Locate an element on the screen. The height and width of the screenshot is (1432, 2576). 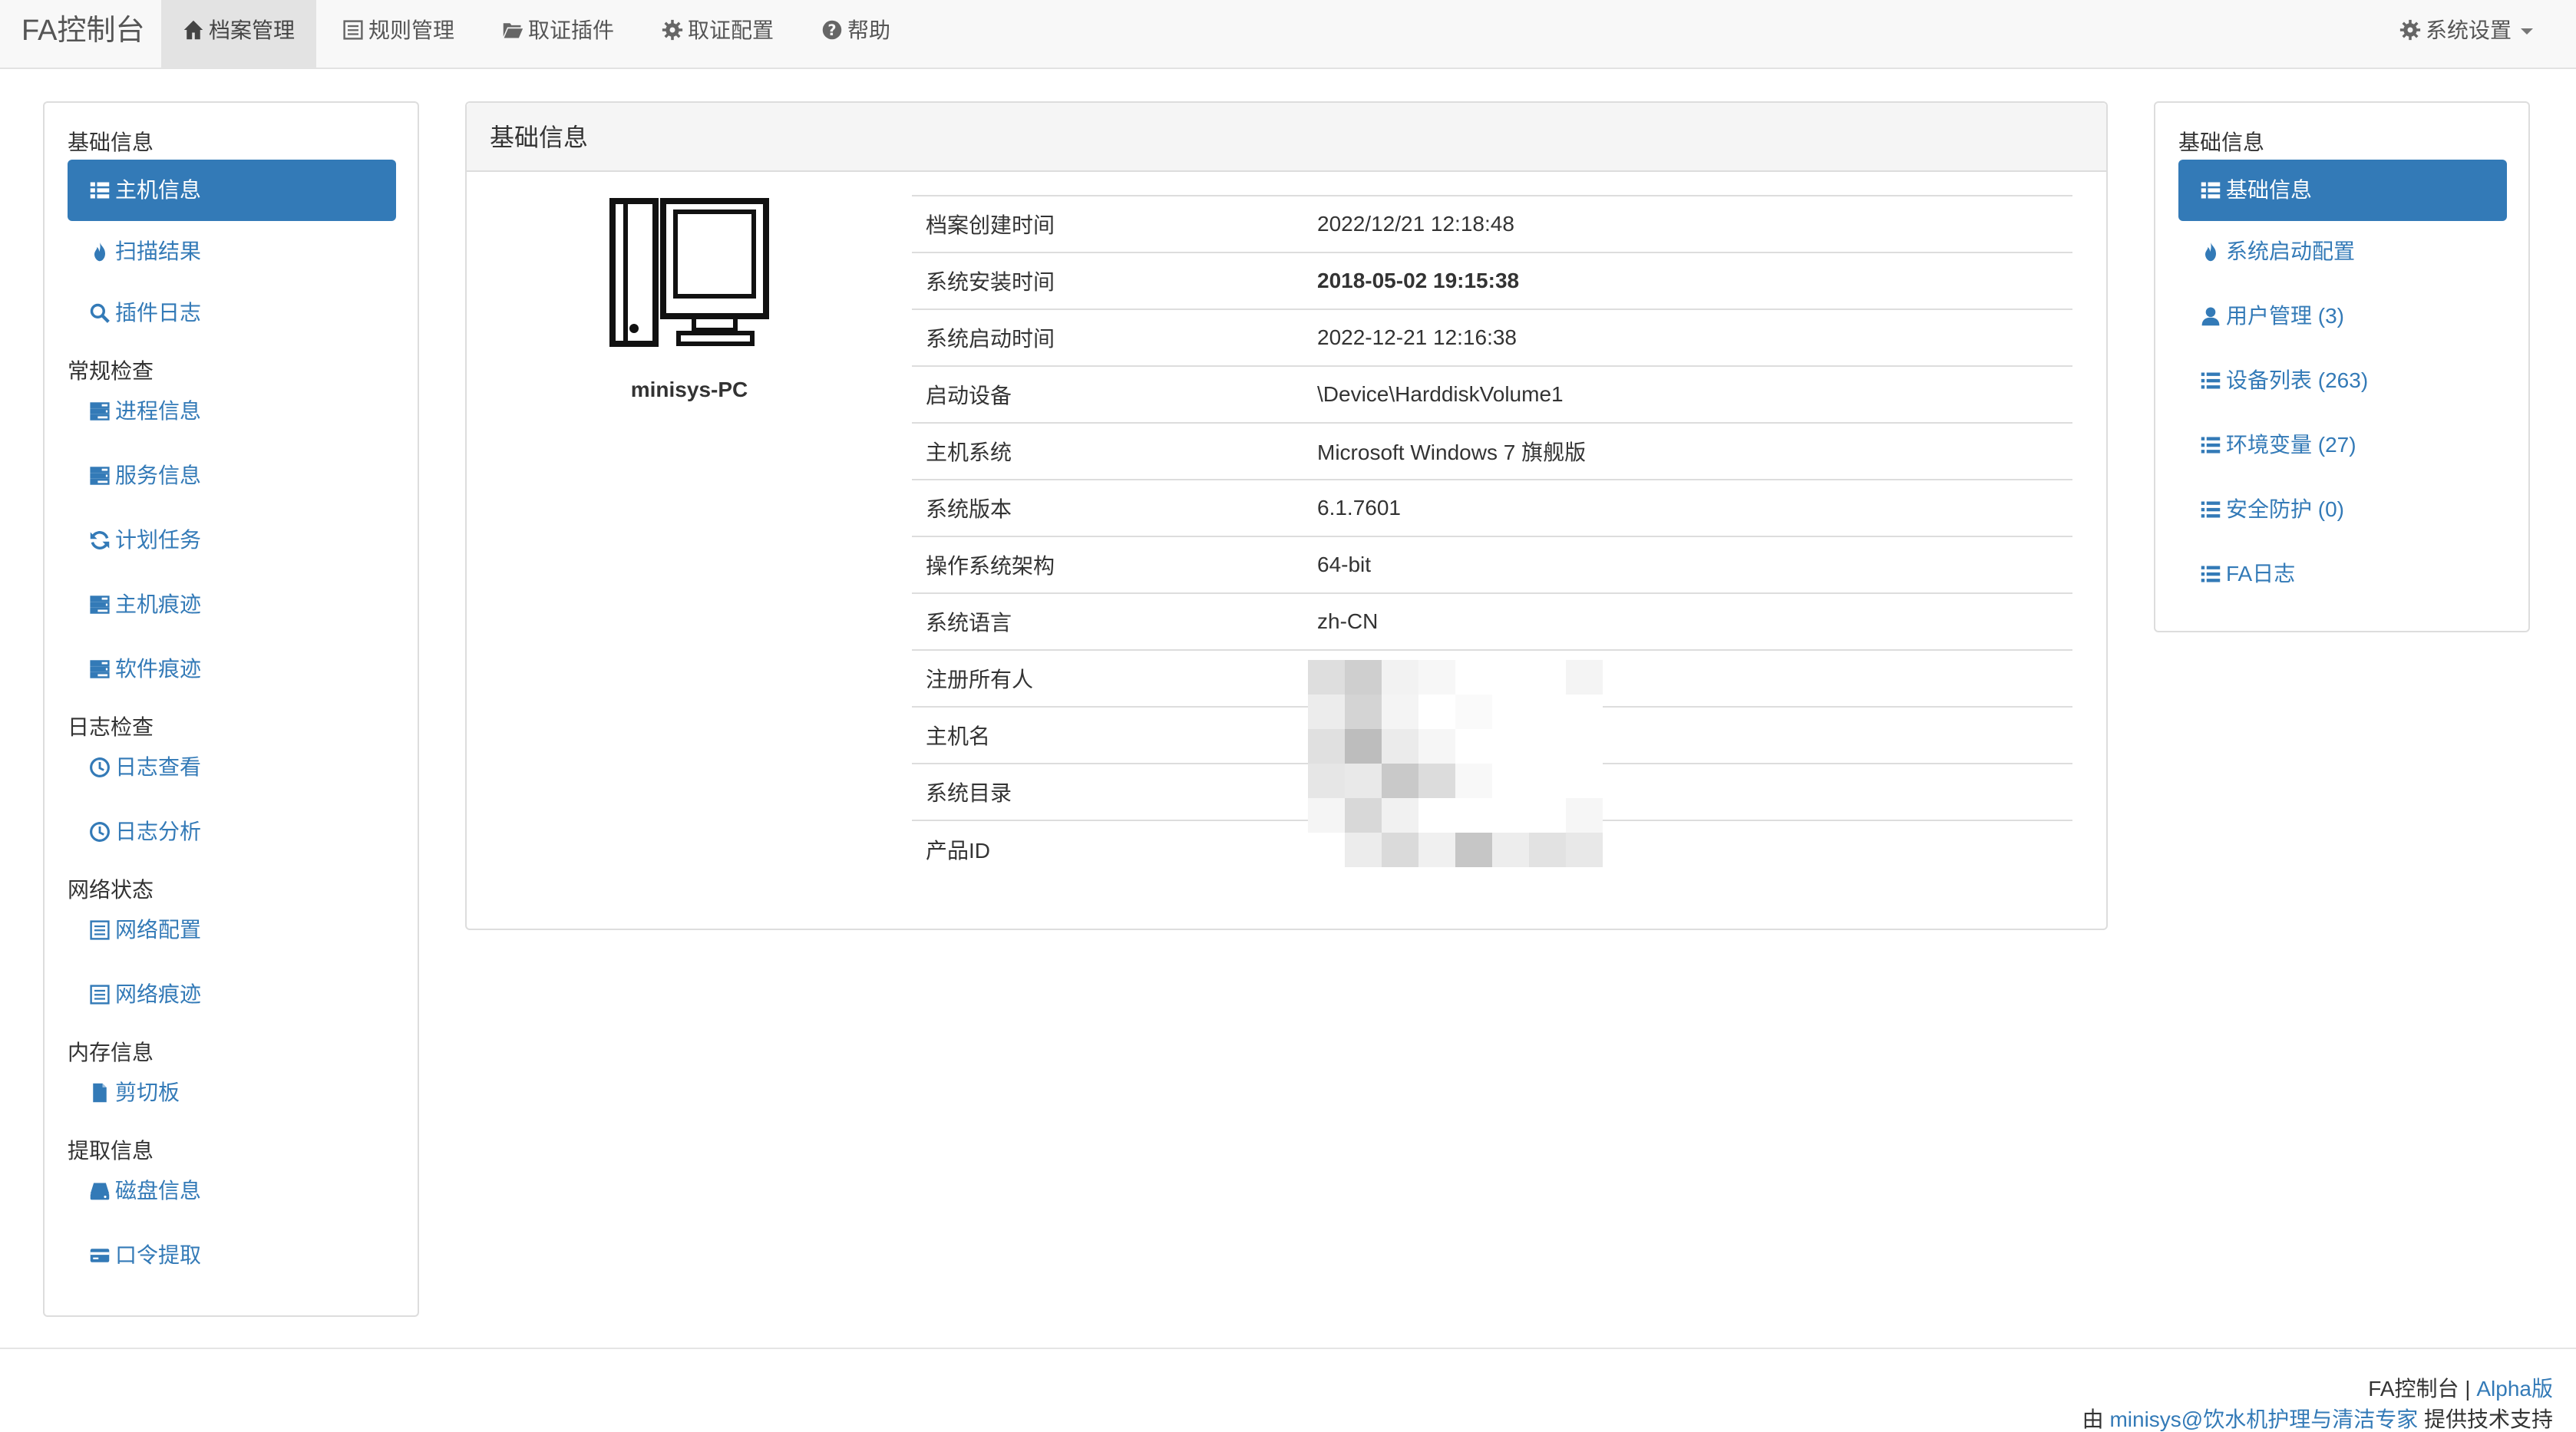
sidebar-item-label: 软件痕迹 is located at coordinates (158, 669).